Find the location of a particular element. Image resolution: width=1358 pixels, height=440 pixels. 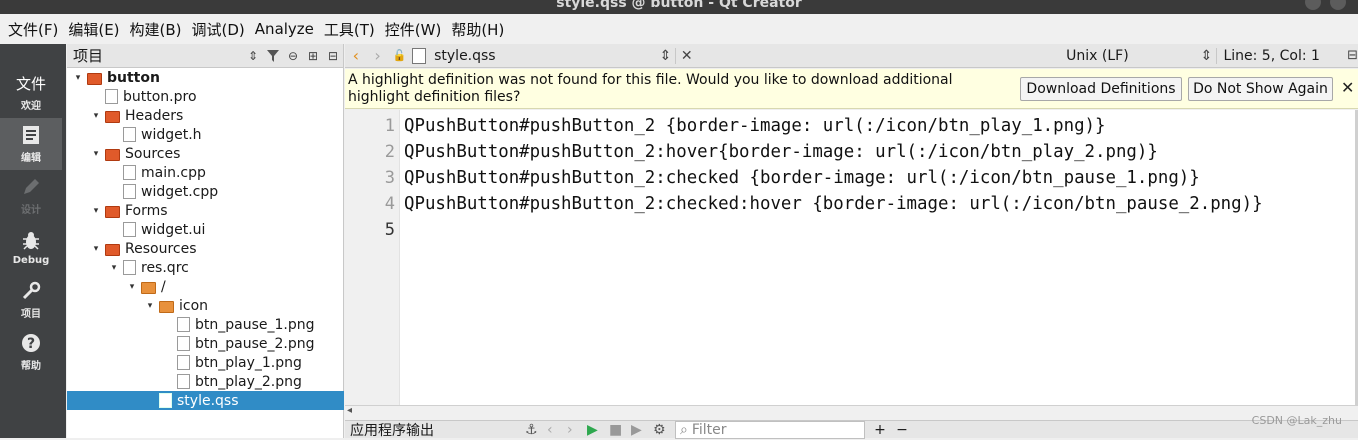

filter-input: ⌕ Filter is located at coordinates (770, 429).